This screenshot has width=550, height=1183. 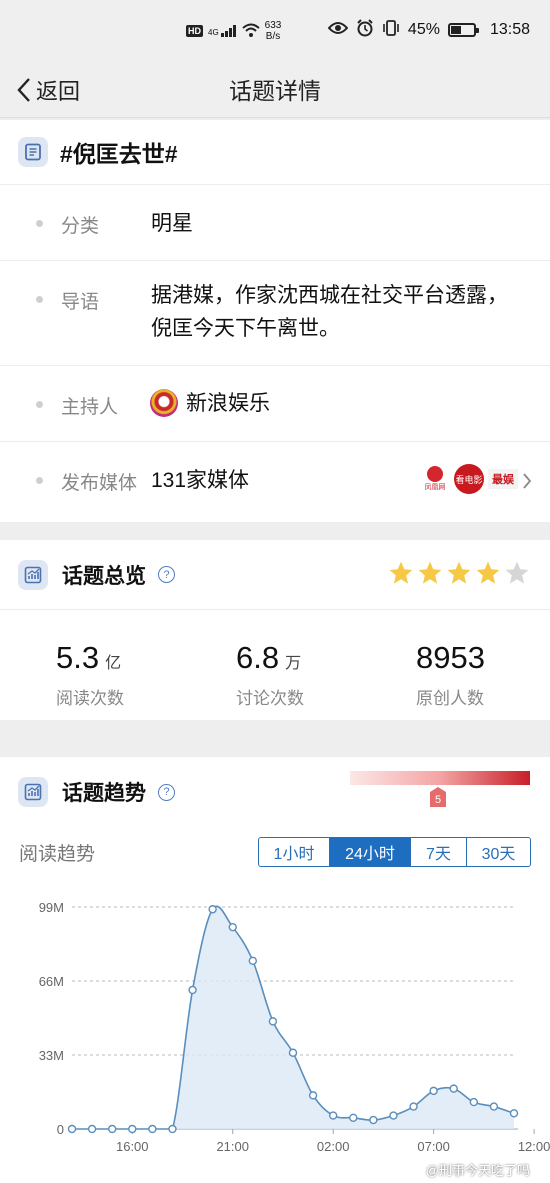 What do you see at coordinates (329, 312) in the screenshot?
I see `intro-value: 据港媒，作家沈西城在社交平台透露，倪匡今天下午离世。` at bounding box center [329, 312].